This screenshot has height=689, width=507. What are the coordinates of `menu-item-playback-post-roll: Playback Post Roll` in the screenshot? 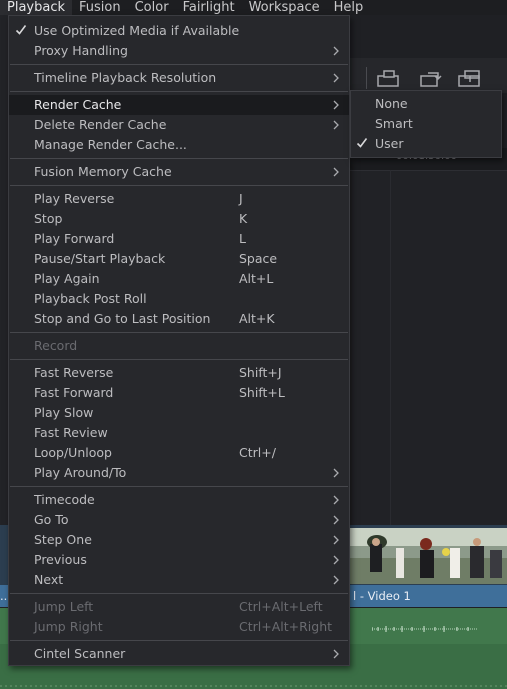 It's located at (179, 299).